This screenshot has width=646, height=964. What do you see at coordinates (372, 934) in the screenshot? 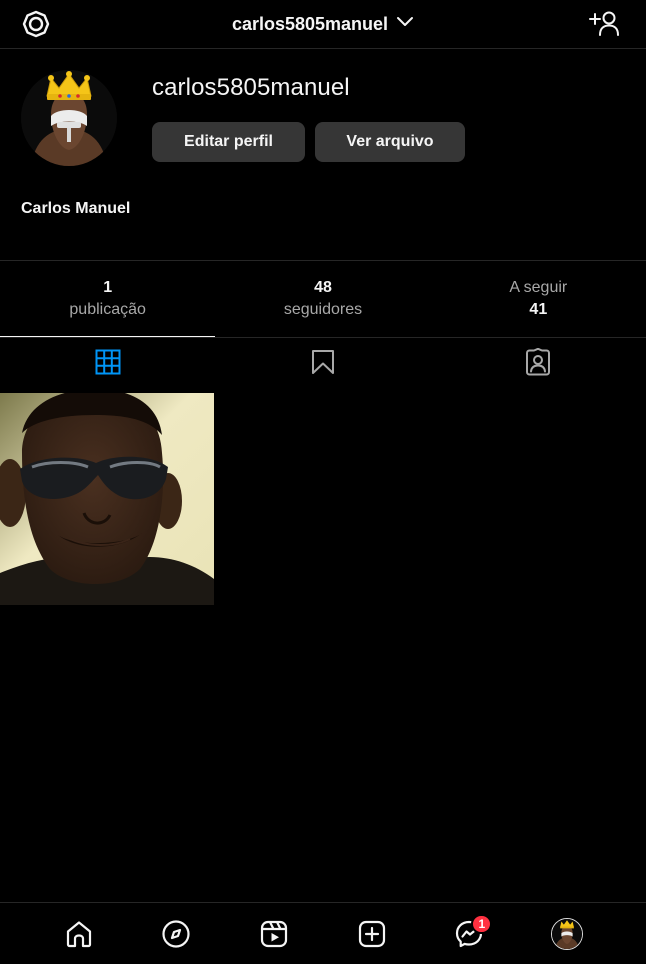
I see `new-post-icon` at bounding box center [372, 934].